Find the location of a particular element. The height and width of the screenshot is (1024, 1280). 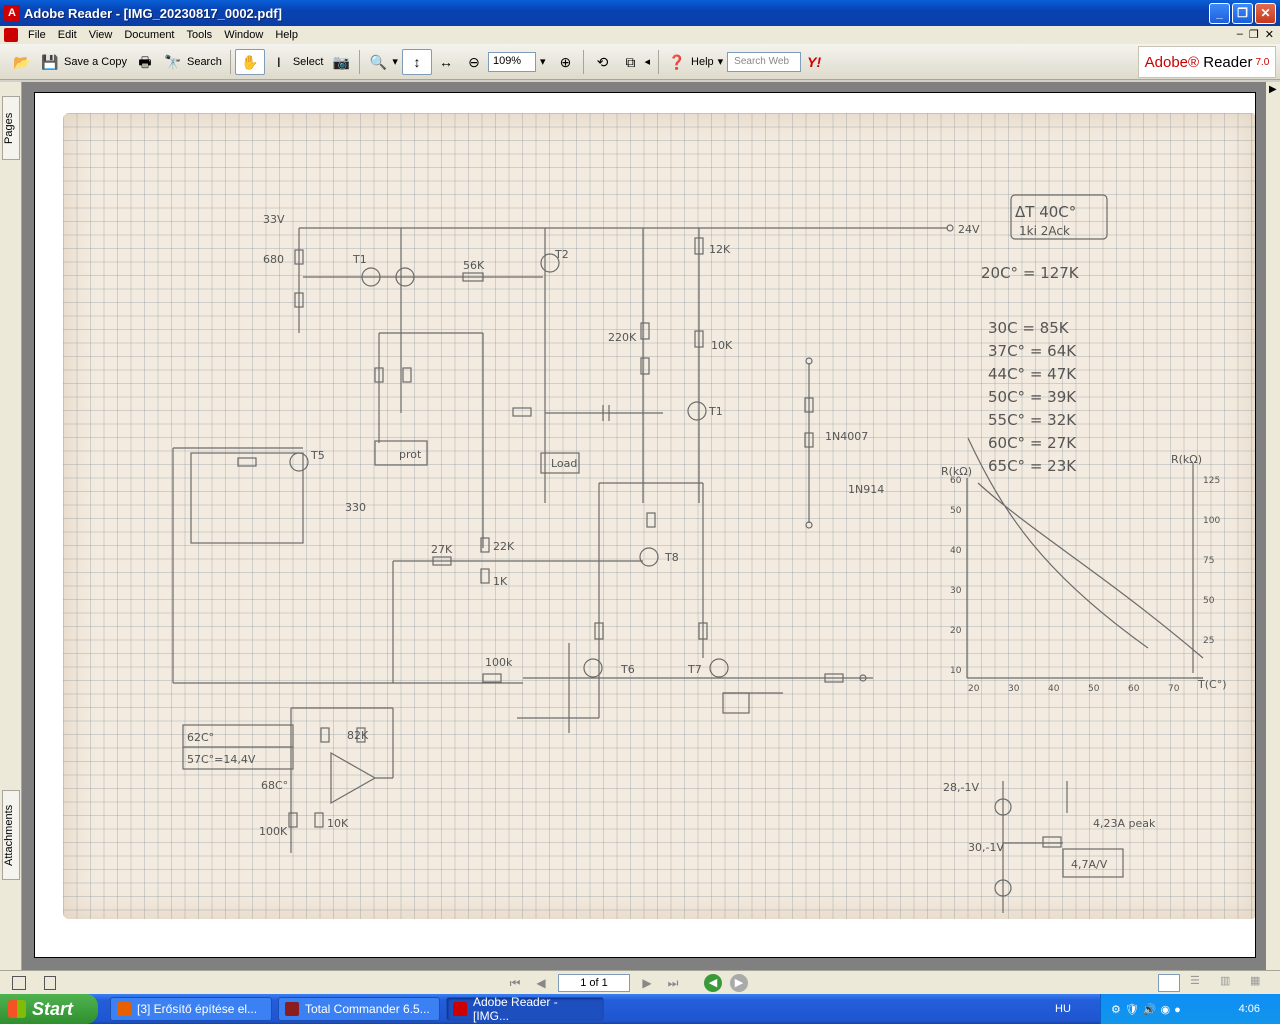

rotate-icon: ⟲ is located at coordinates (602, 61).